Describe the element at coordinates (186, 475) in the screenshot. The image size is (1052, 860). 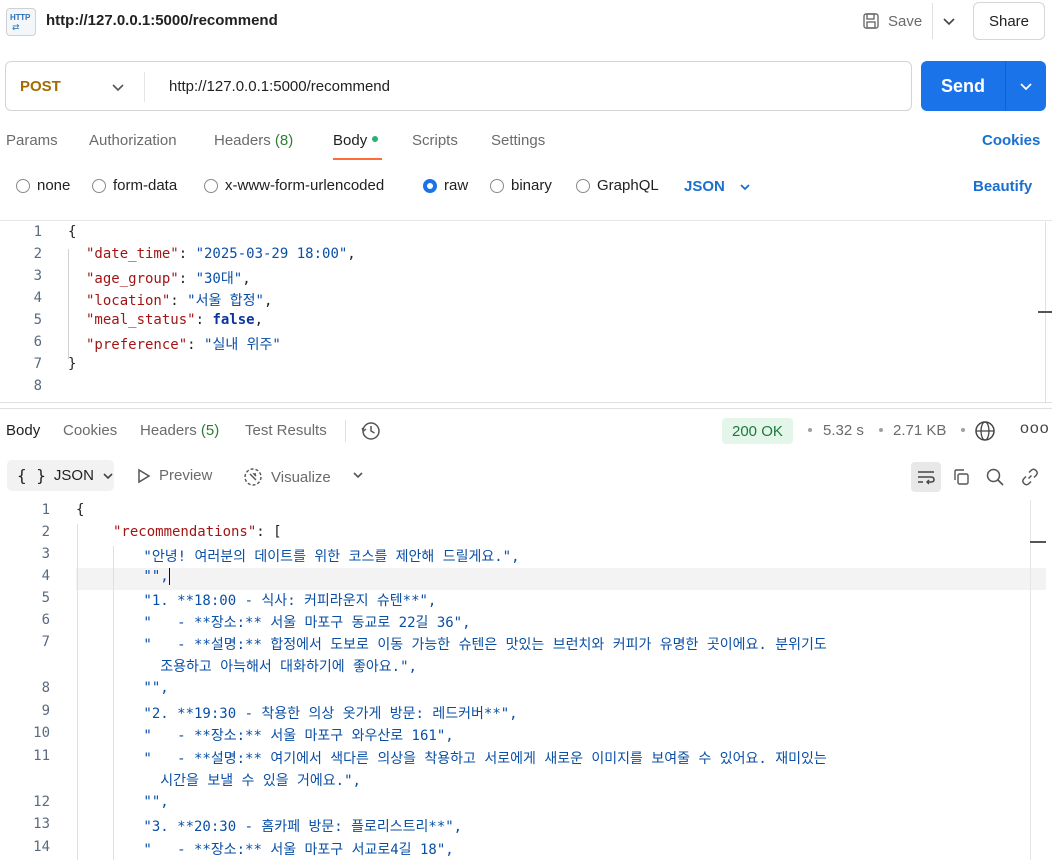
I see `preview-label: Preview` at that location.